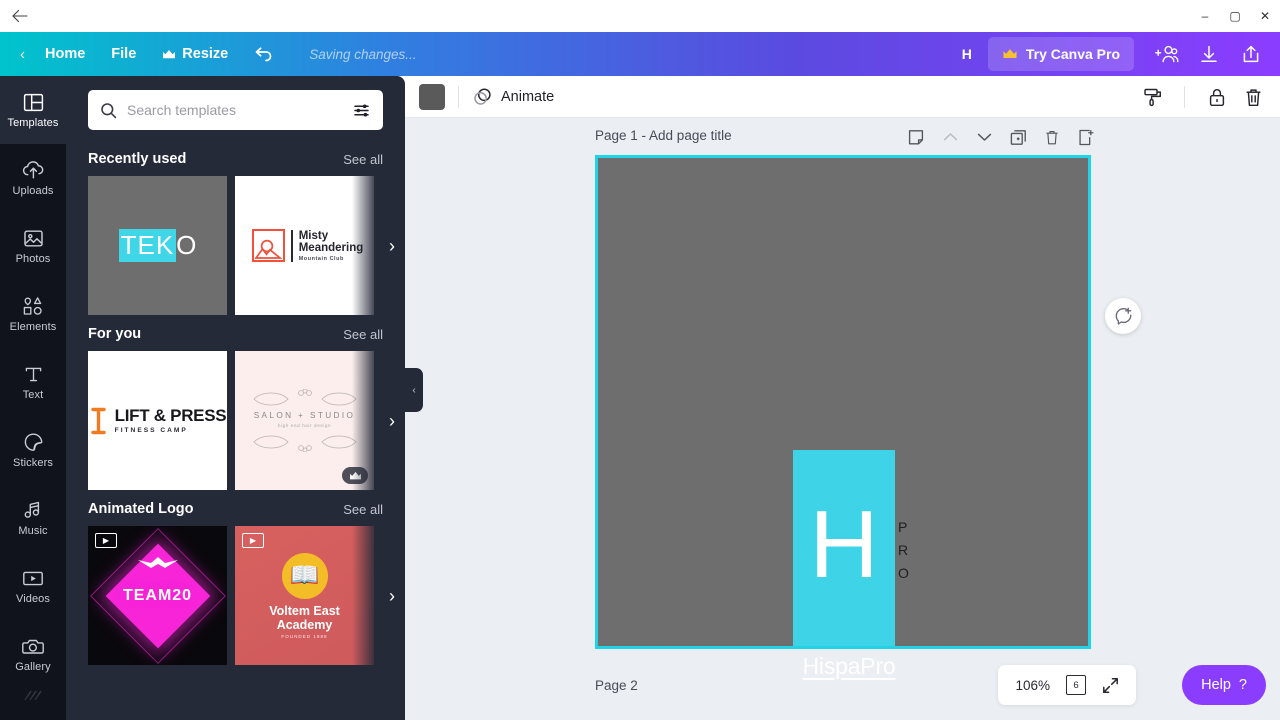  I want to click on paint-roller-icon, so click(1152, 97).